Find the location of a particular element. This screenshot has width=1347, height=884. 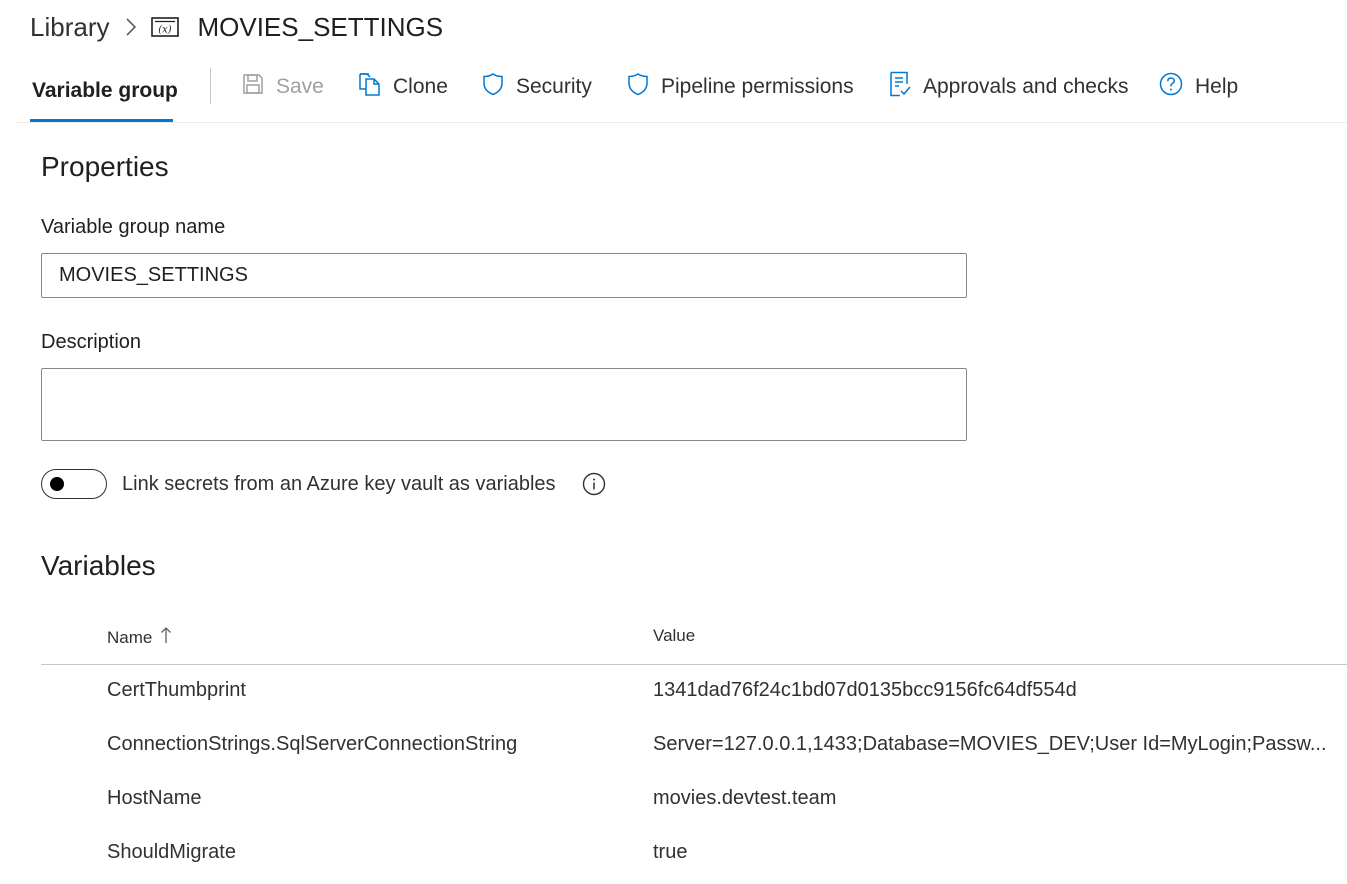

page-title: MOVIES_SETTINGS is located at coordinates (320, 26).